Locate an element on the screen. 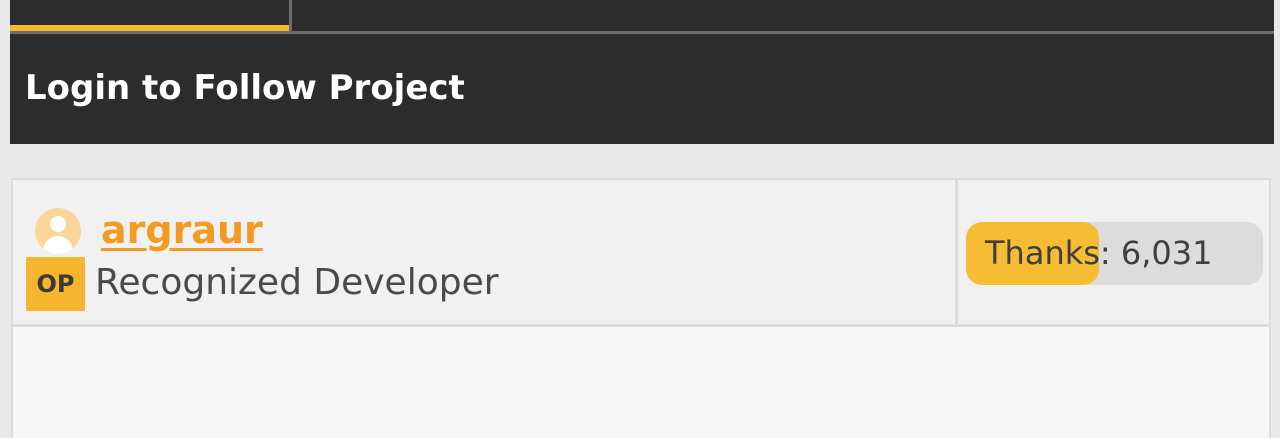 The image size is (1280, 438). thanks-text: Thanks: 6,031 is located at coordinates (1098, 253).